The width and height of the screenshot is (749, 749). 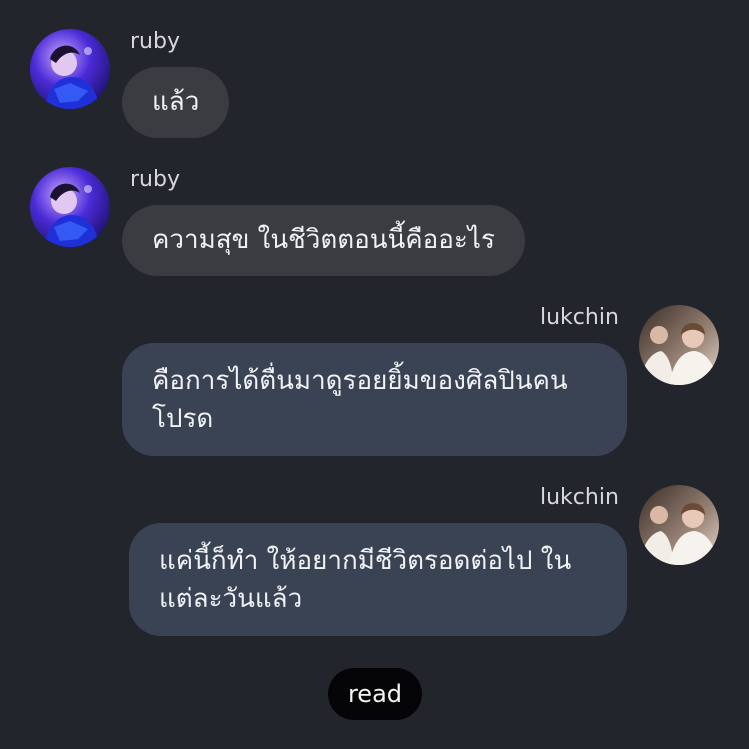 I want to click on message-text-line: โปรด, so click(x=183, y=419).